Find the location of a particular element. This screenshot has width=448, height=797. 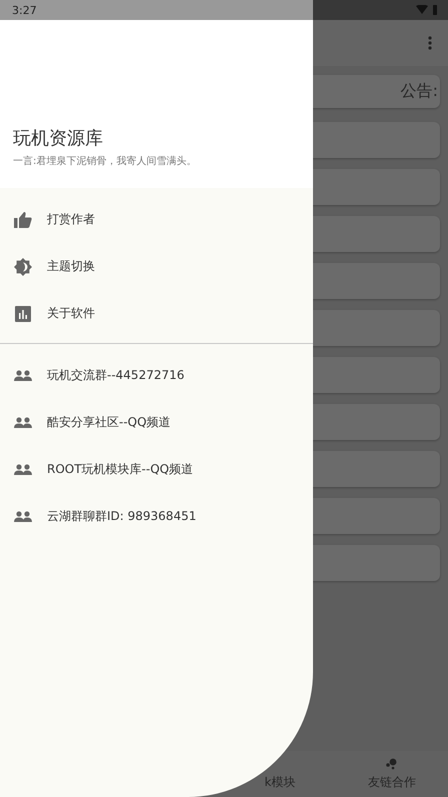

drawer-item: 主题切换 is located at coordinates (156, 266).